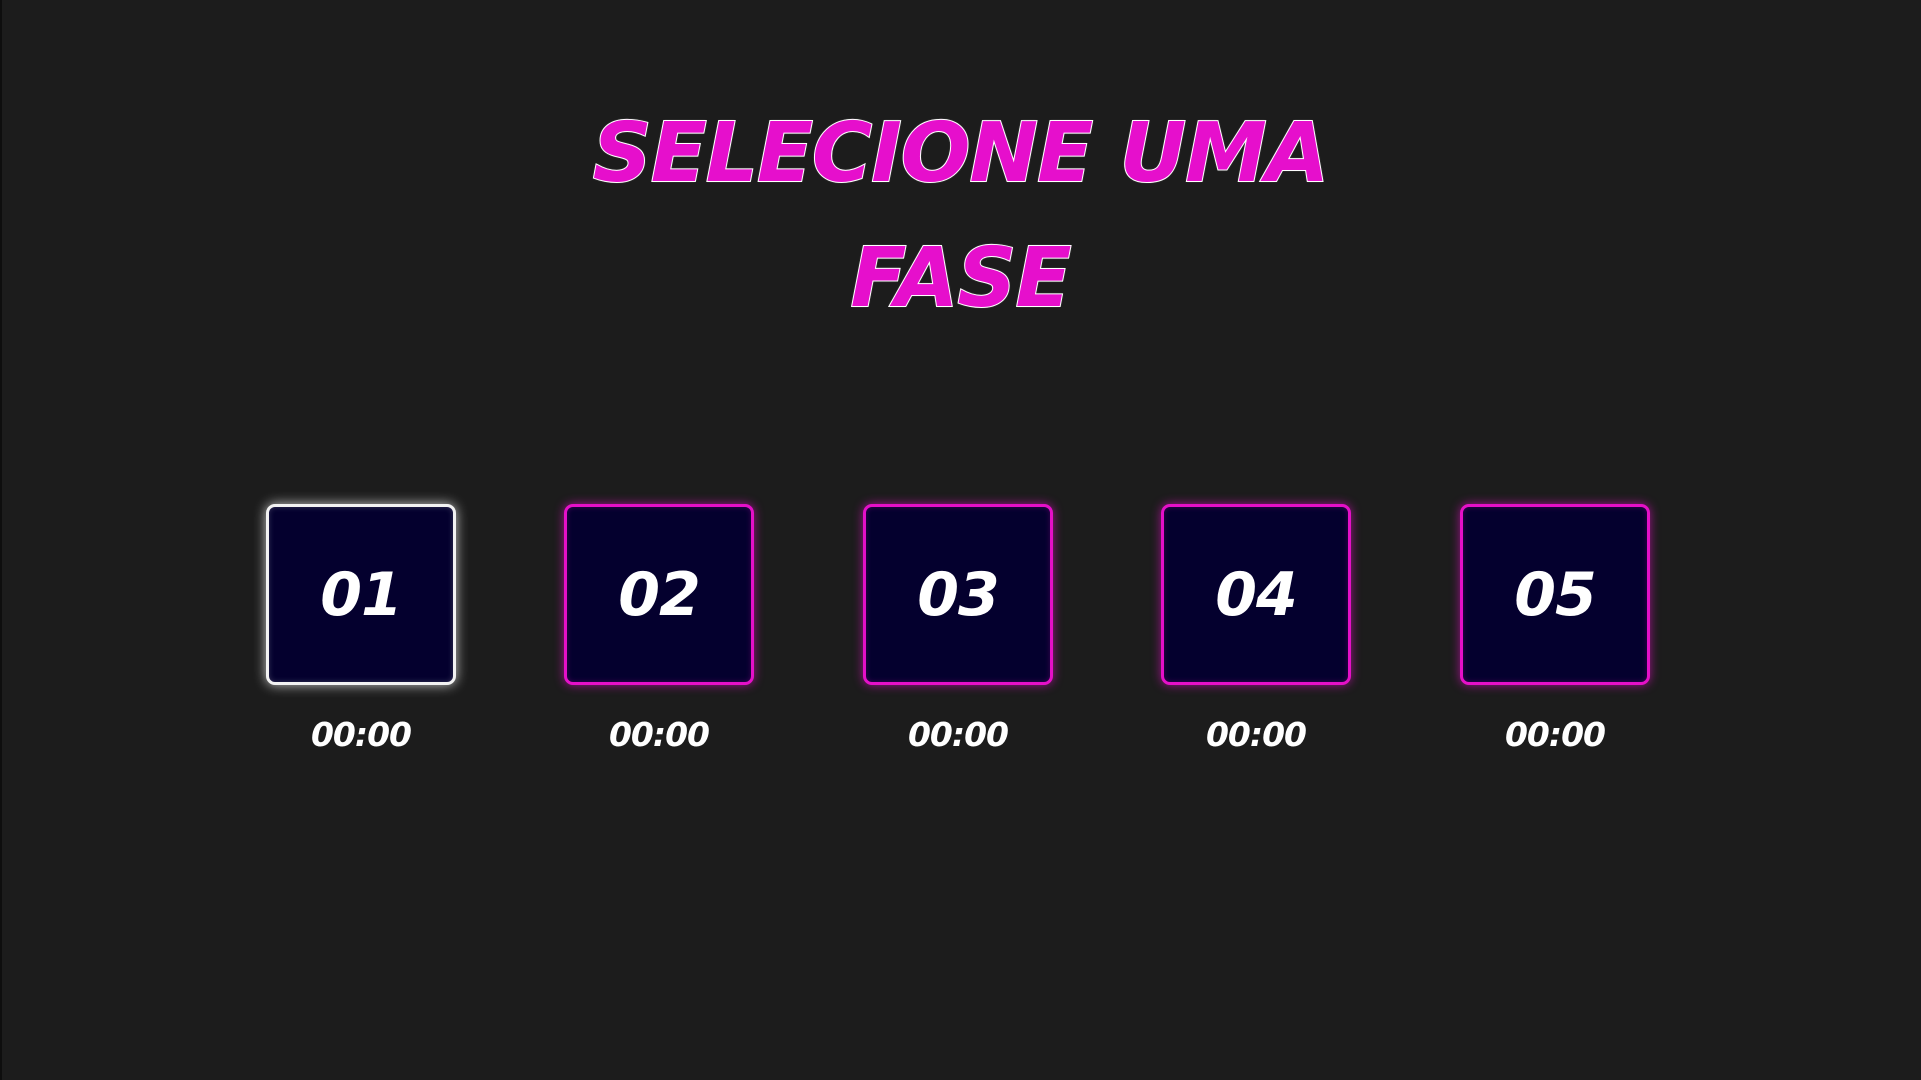 This screenshot has width=1921, height=1080. I want to click on level-card-02: 02 00:00, so click(661, 629).